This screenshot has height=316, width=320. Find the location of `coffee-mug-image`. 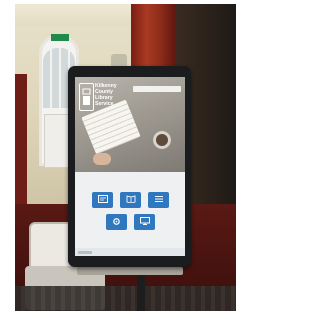

coffee-mug-image is located at coordinates (162, 140).